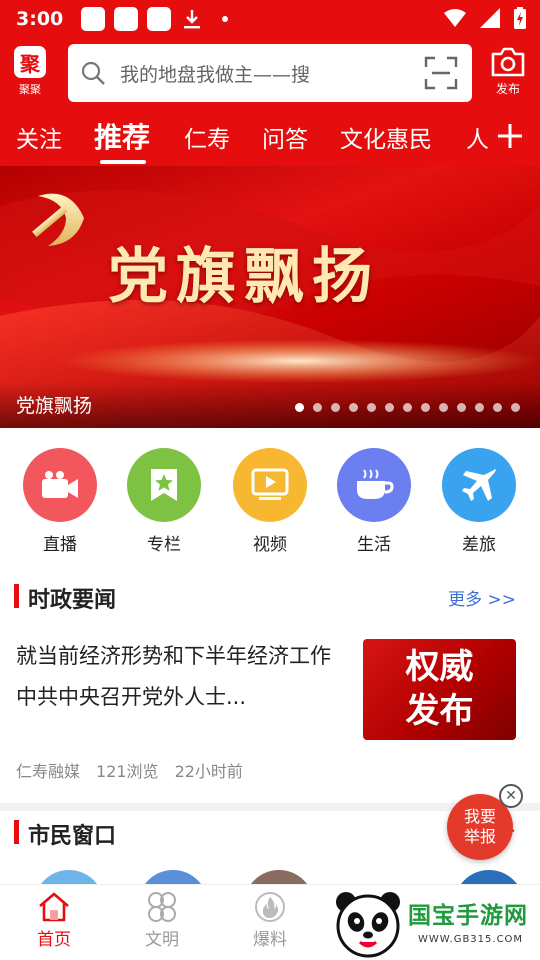 This screenshot has width=540, height=960. I want to click on nav-home: 首页, so click(54, 920).